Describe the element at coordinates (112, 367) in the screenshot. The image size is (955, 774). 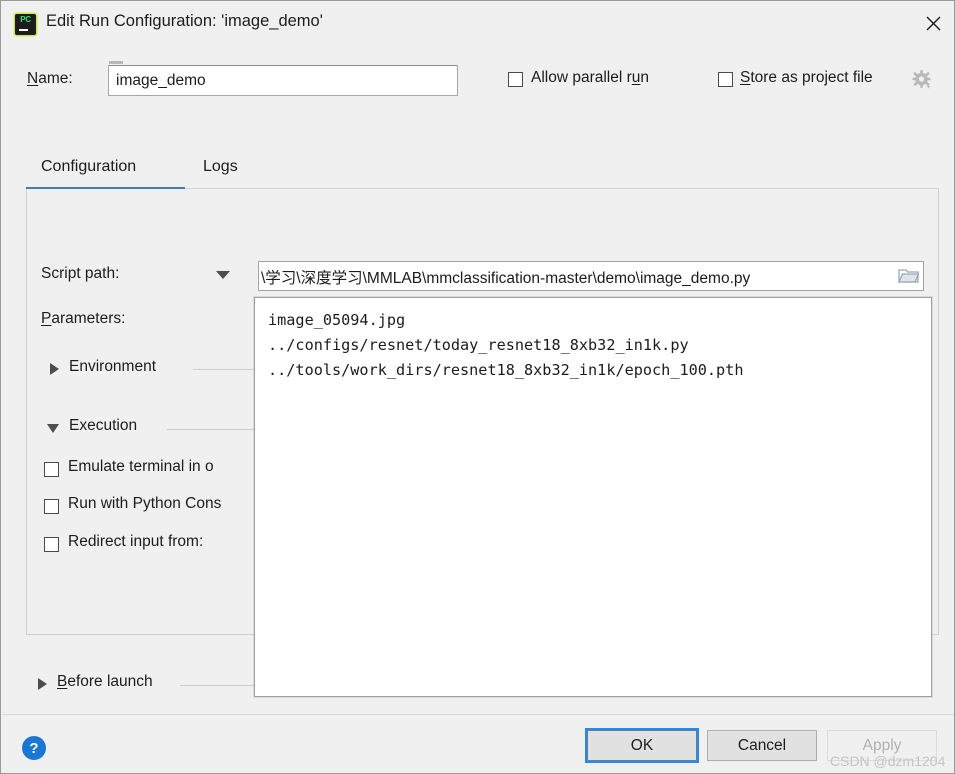
I see `environment-section-label: Environment` at that location.